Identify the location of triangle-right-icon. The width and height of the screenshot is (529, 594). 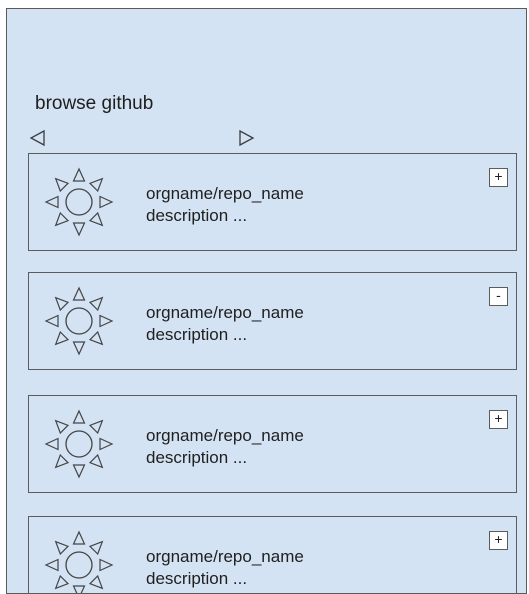
(247, 138).